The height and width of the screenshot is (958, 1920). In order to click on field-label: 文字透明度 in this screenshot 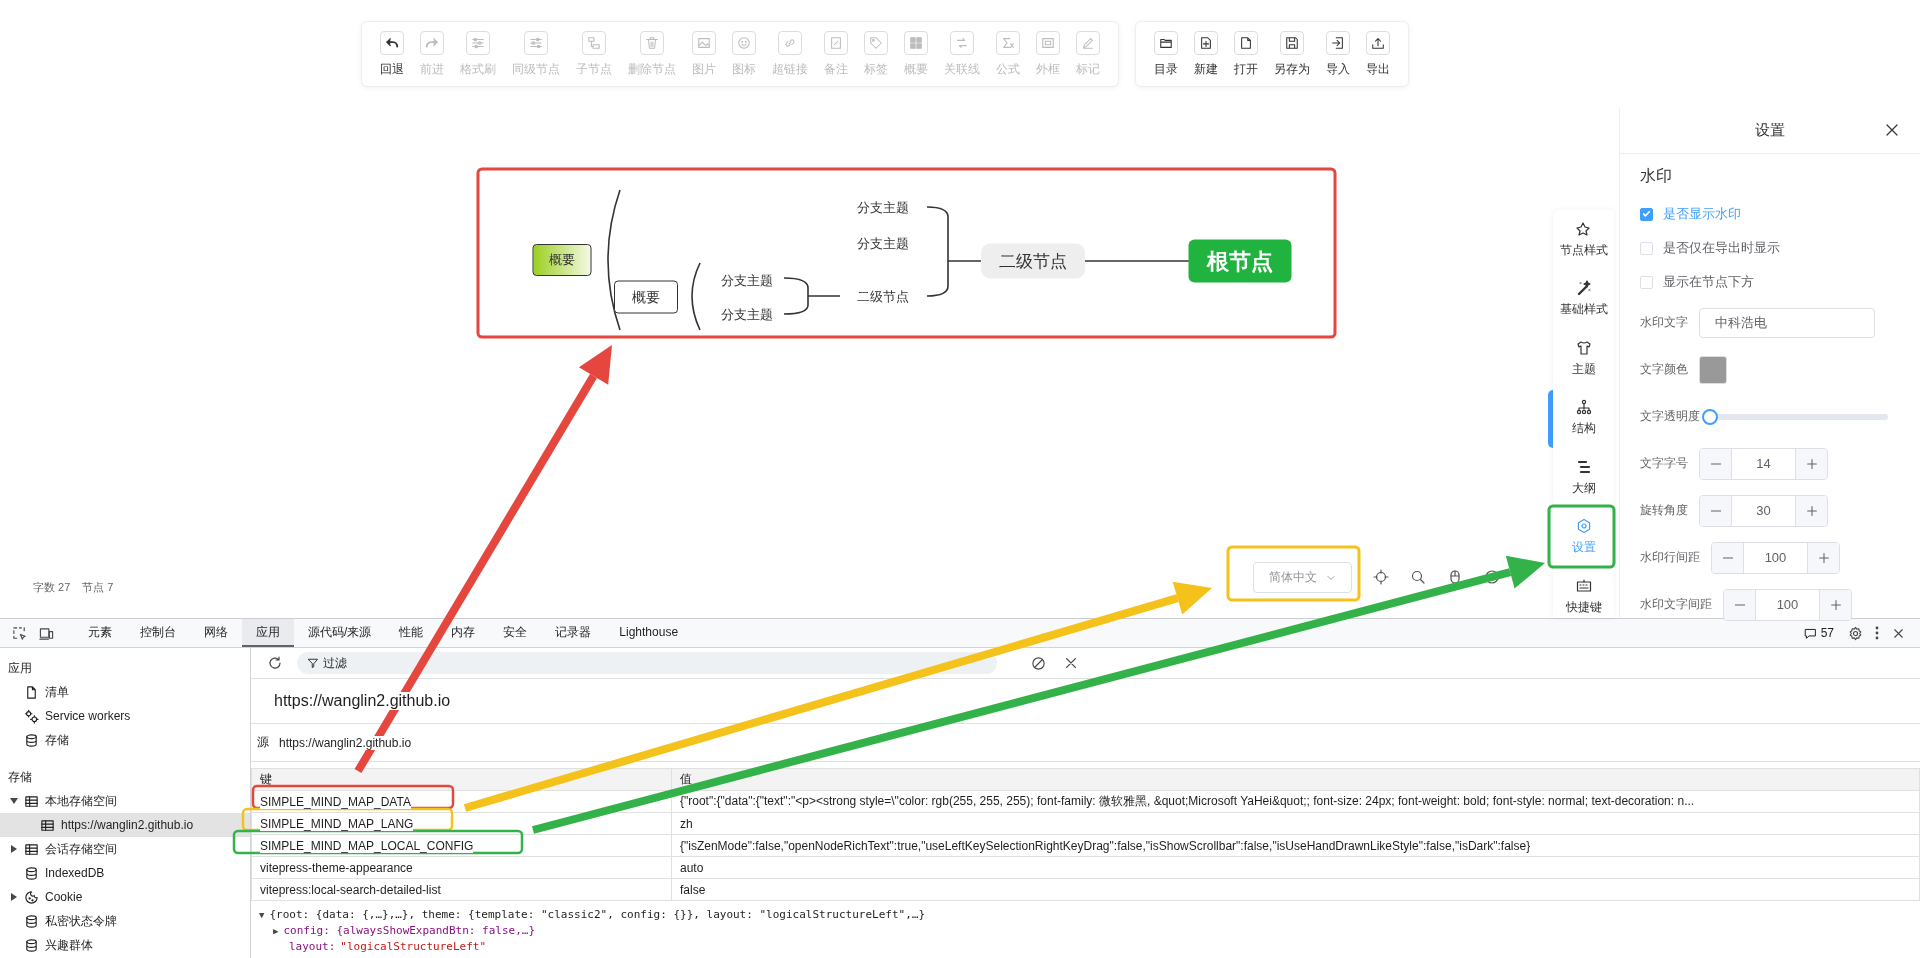, I will do `click(1670, 416)`.